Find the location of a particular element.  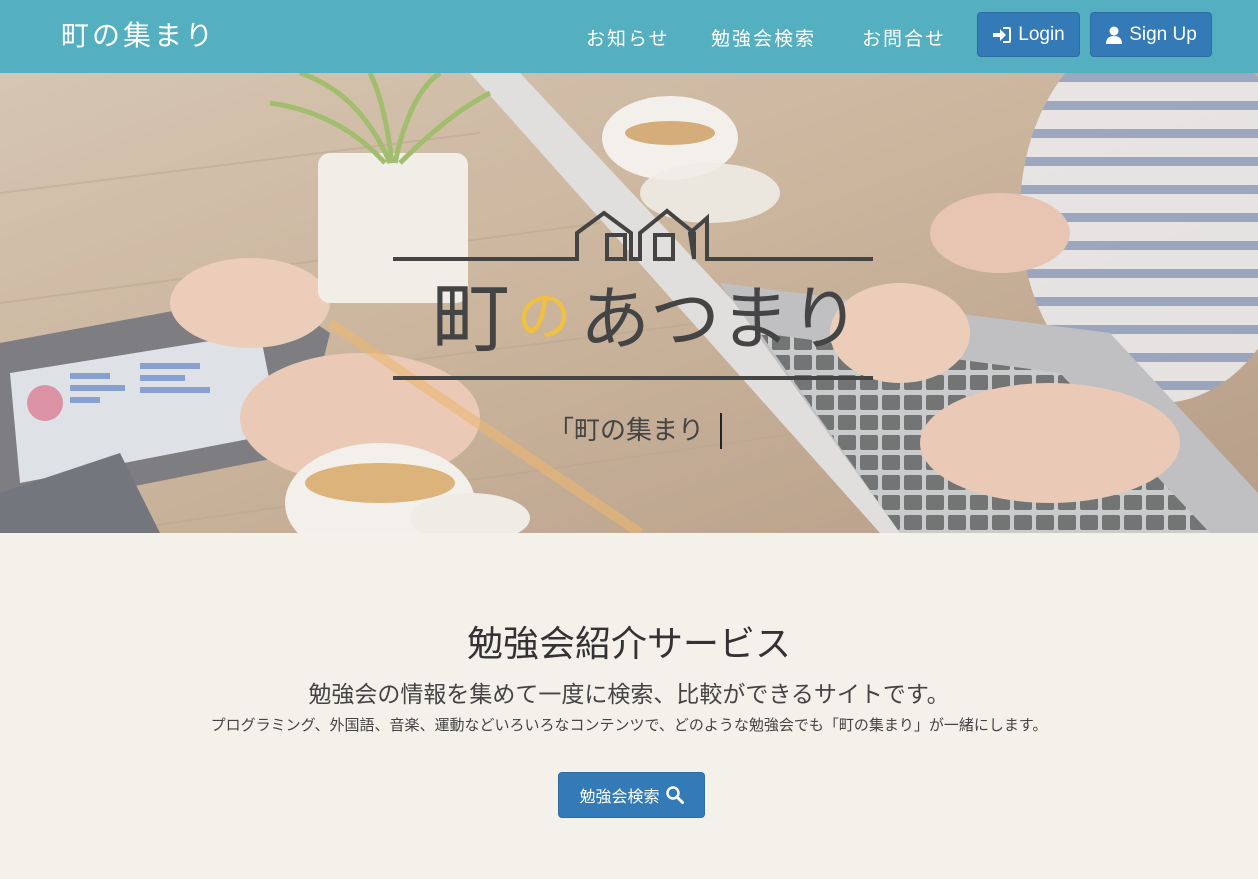

hero-logo-text-2: の is located at coordinates (544, 316).